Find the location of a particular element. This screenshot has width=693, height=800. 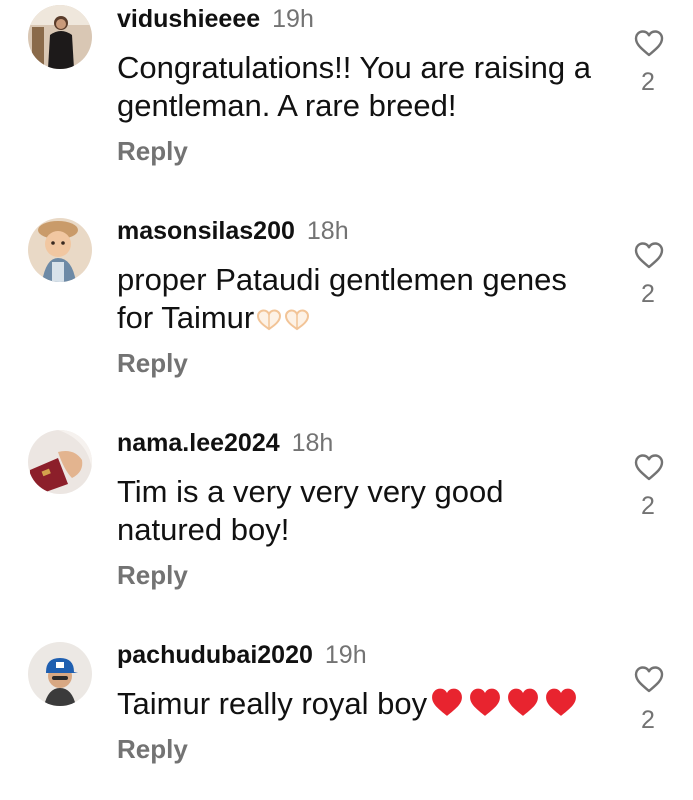

comment-meta: nama.lee2024 18h is located at coordinates (225, 445).